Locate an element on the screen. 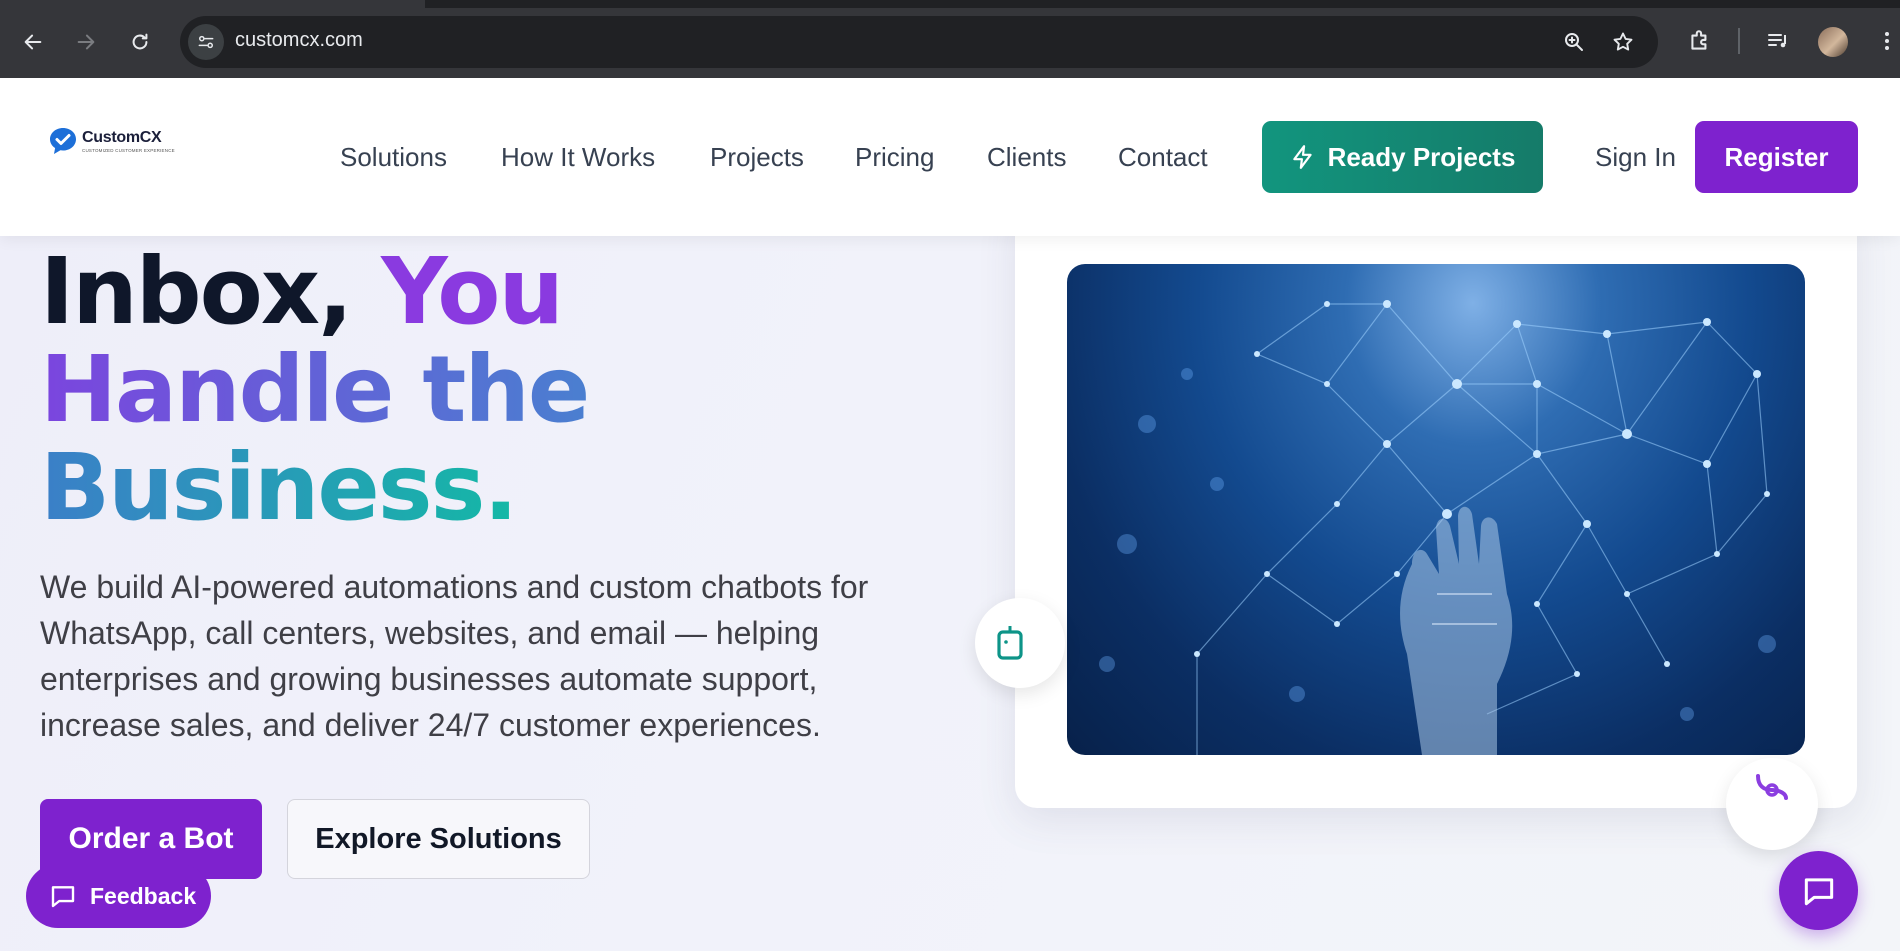  chat-icon is located at coordinates (1818, 891).